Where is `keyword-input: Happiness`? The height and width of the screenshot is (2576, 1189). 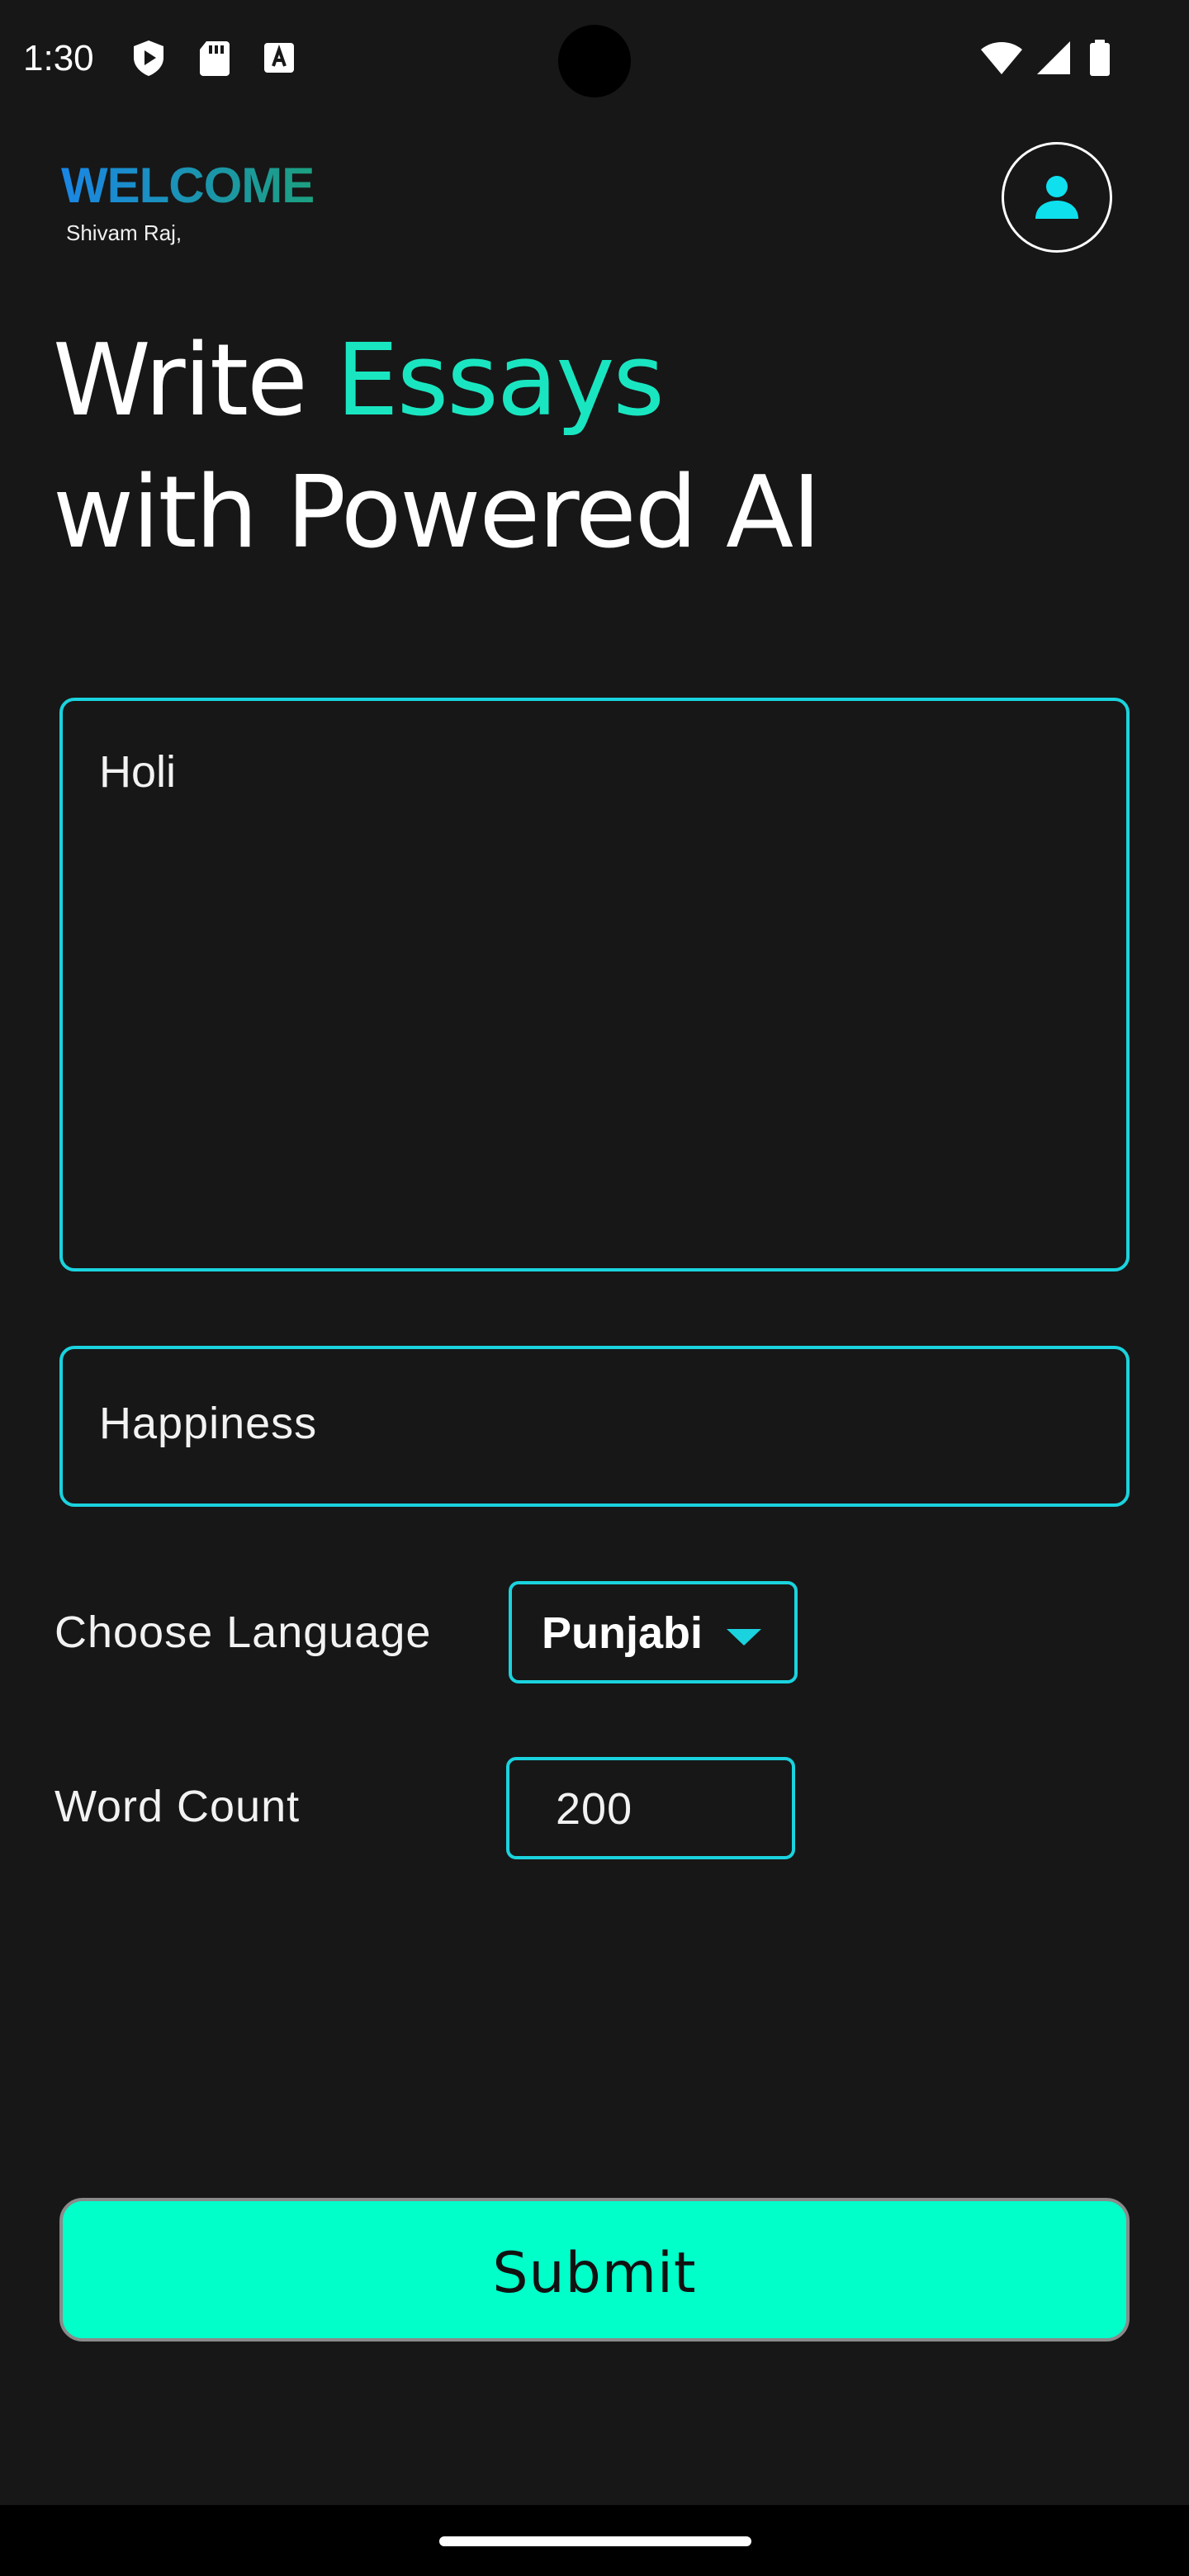 keyword-input: Happiness is located at coordinates (594, 1426).